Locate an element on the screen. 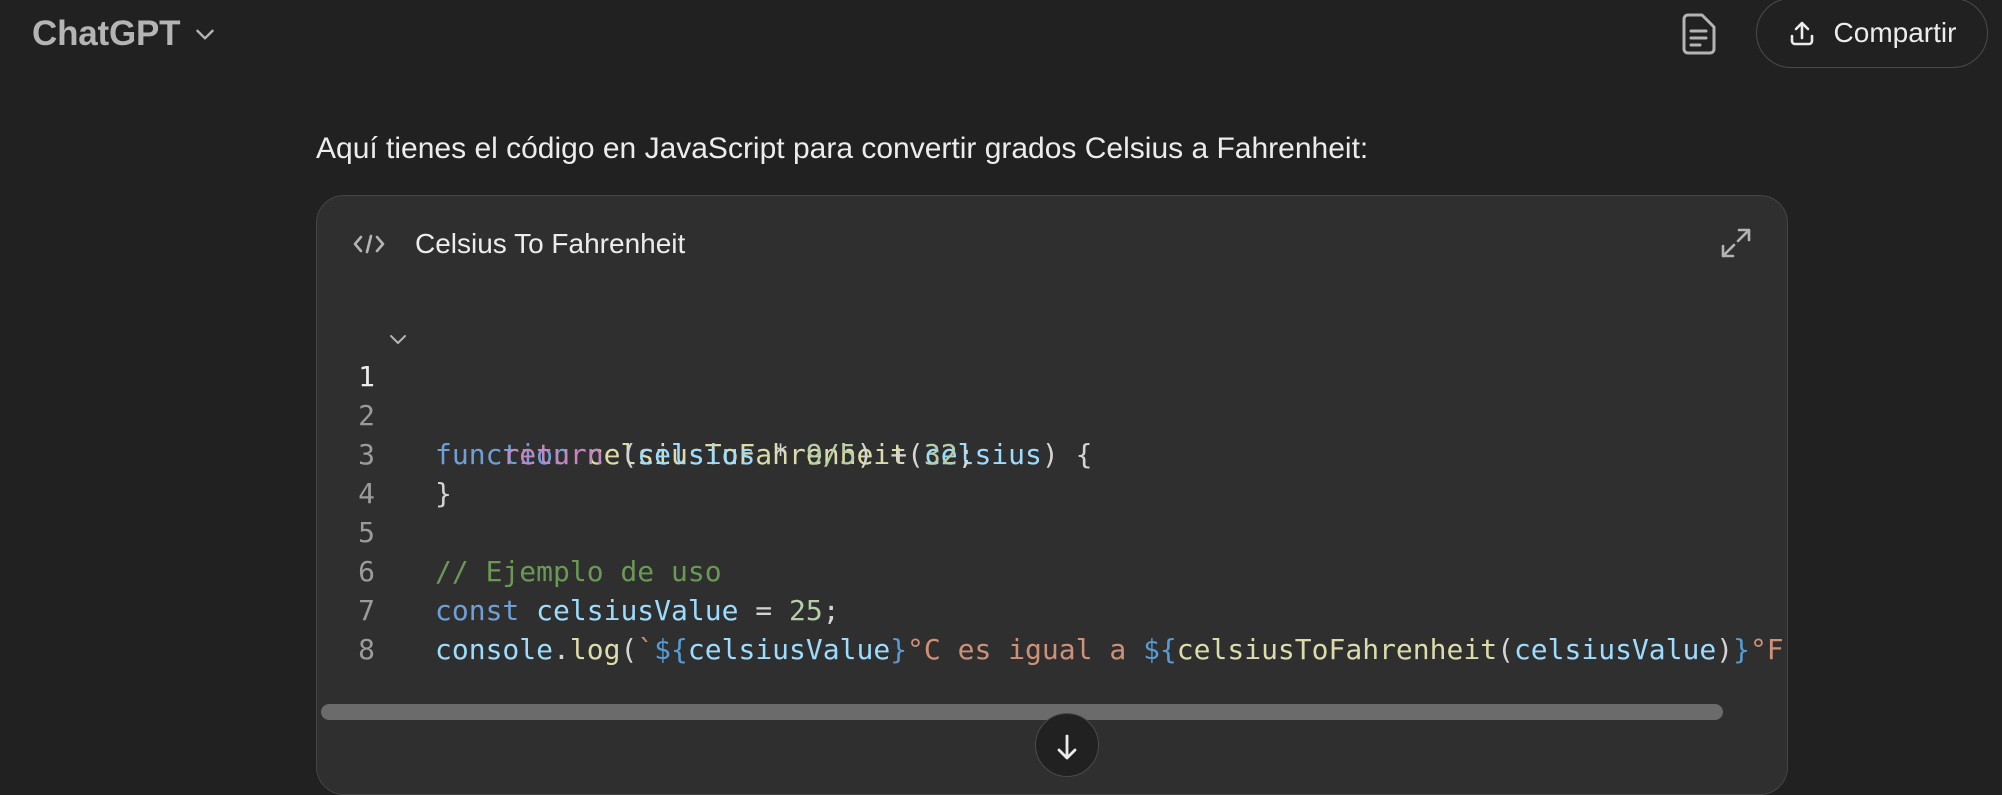  share-label: Compartir is located at coordinates (1895, 32).